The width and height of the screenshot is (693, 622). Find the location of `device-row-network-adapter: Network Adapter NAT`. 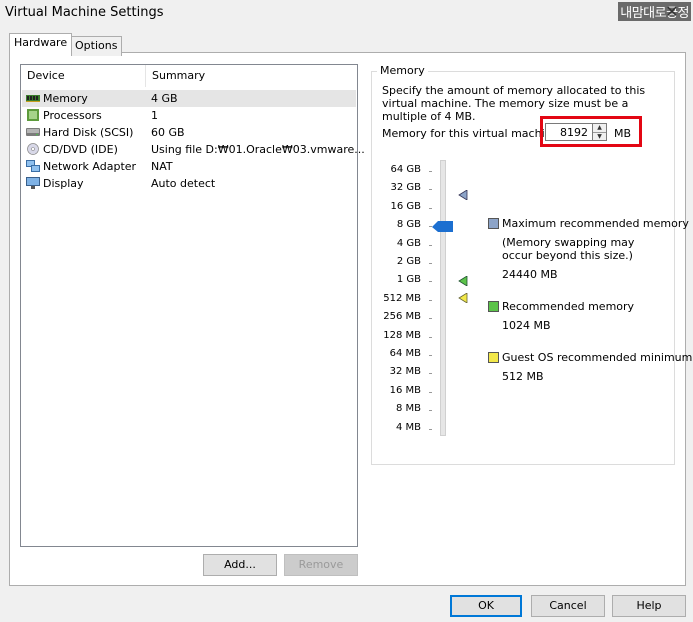

device-row-network-adapter: Network Adapter NAT is located at coordinates (189, 166).